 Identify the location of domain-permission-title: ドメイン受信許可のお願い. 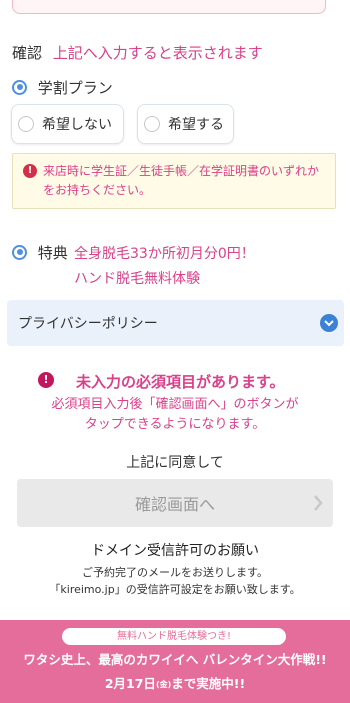
(175, 551).